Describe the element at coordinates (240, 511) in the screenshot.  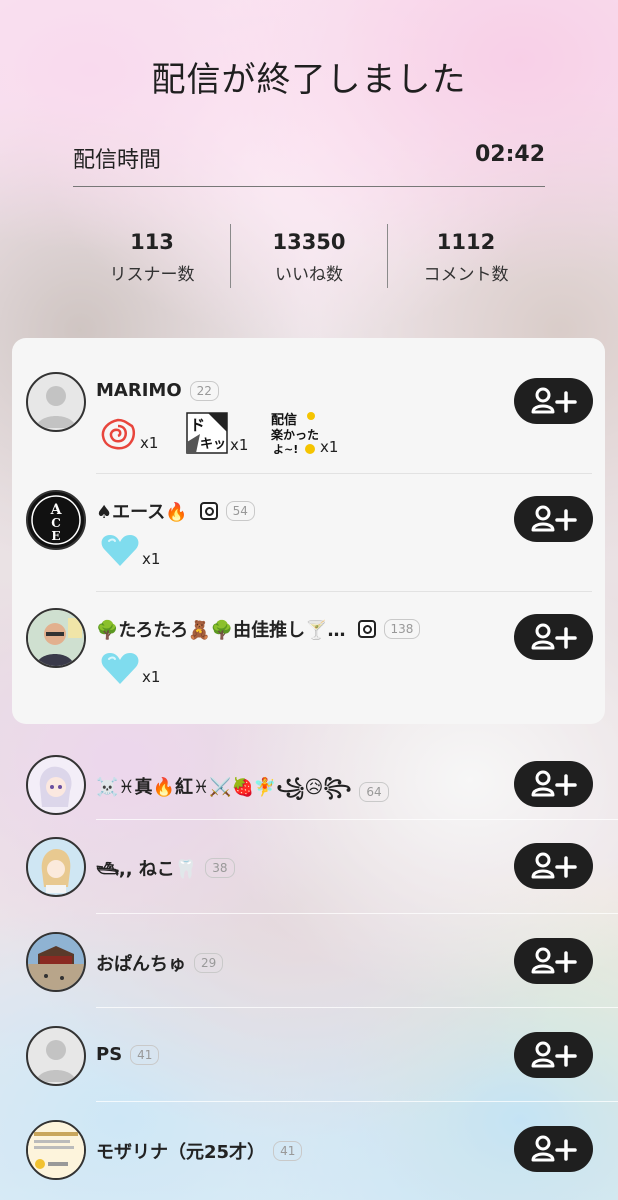
I see `level-badge: 54` at that location.